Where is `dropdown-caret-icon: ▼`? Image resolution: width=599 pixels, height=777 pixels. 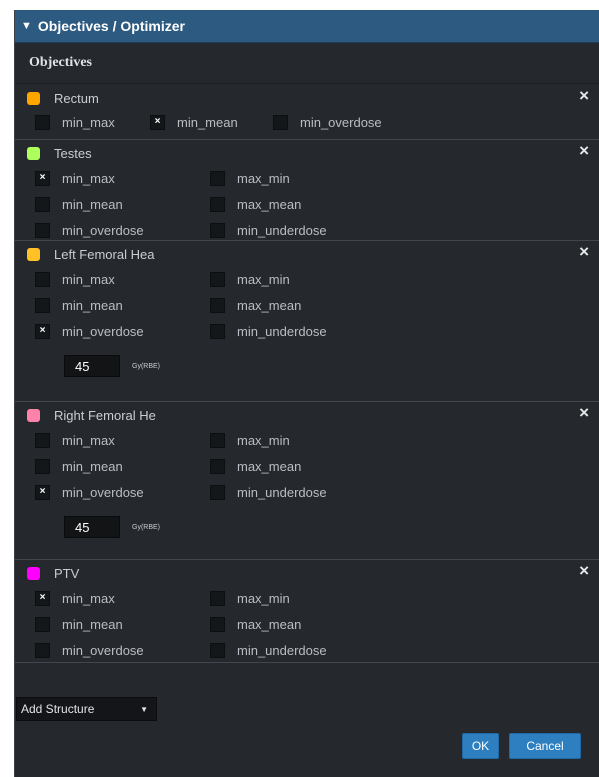 dropdown-caret-icon: ▼ is located at coordinates (144, 709).